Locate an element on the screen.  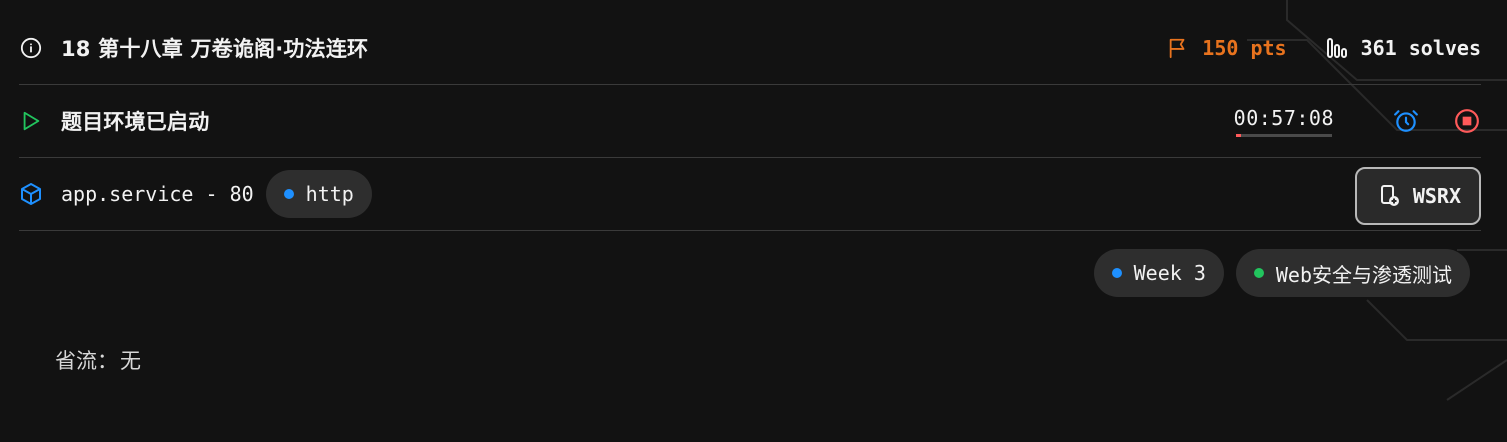
stop-environment-button is located at coordinates (1467, 121).